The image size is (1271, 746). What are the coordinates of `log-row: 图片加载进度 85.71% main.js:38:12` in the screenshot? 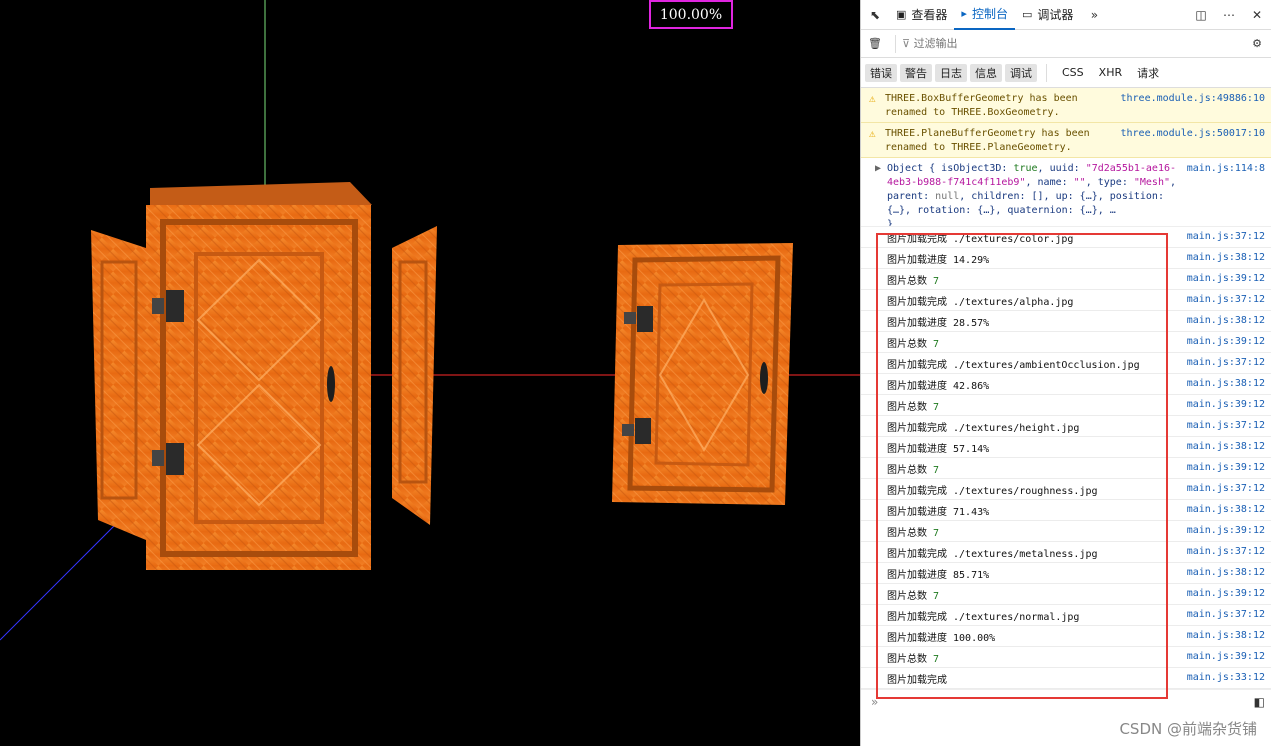 It's located at (1066, 573).